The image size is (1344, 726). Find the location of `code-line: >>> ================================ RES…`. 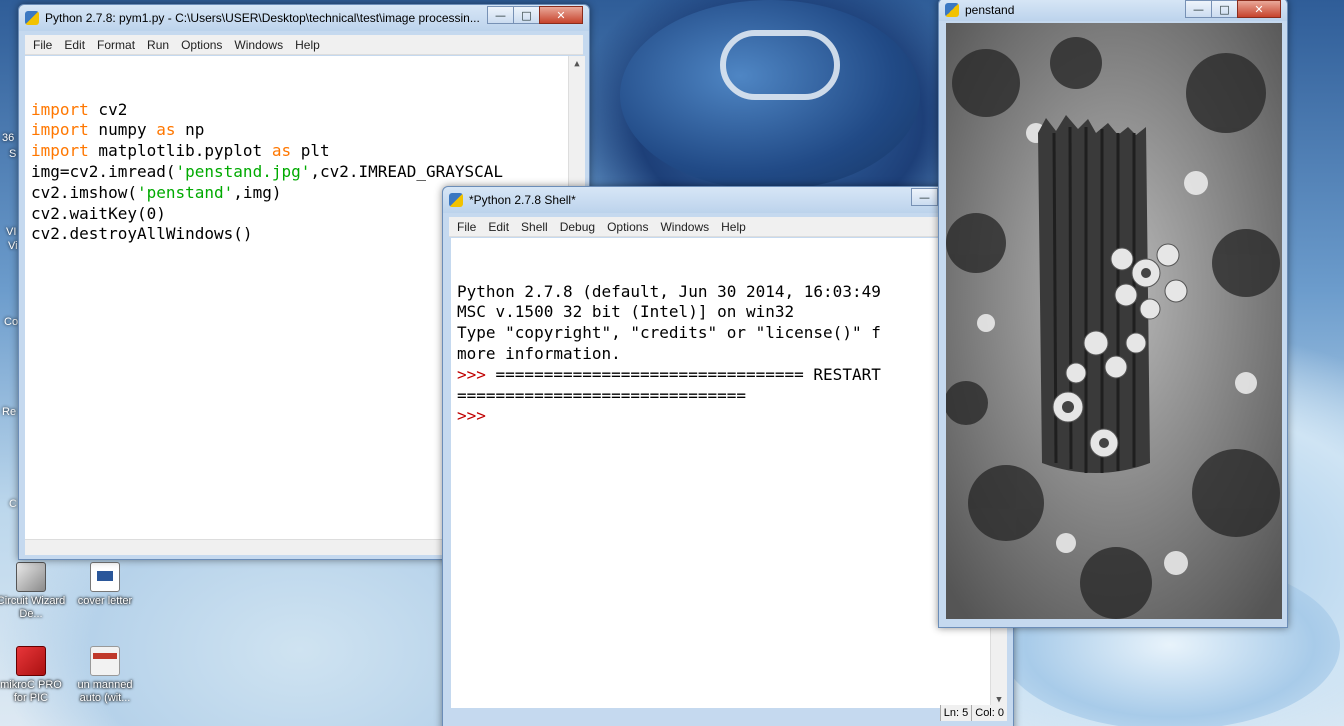

code-line: >>> ================================ RES… is located at coordinates (729, 375).